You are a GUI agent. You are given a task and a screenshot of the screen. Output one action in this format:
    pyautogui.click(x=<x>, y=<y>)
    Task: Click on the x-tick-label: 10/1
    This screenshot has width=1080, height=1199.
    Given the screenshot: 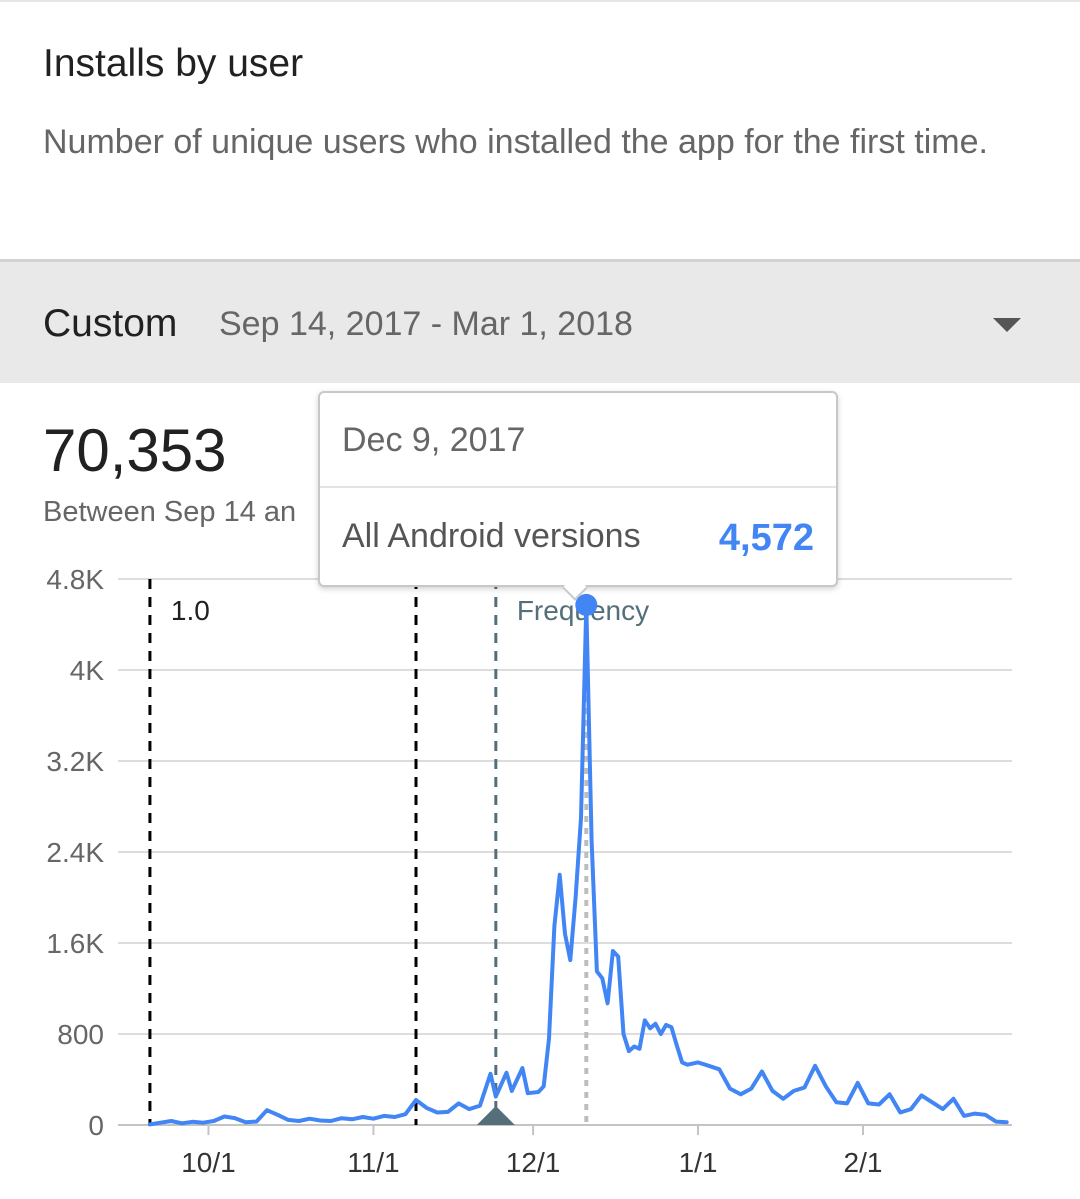 What is the action you would take?
    pyautogui.click(x=208, y=1162)
    